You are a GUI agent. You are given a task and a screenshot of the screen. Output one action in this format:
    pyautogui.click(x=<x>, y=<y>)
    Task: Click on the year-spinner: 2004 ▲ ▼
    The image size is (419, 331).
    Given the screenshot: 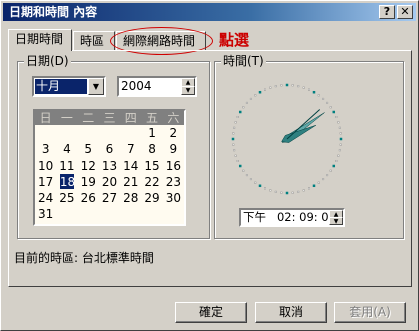 What is the action you would take?
    pyautogui.click(x=157, y=86)
    